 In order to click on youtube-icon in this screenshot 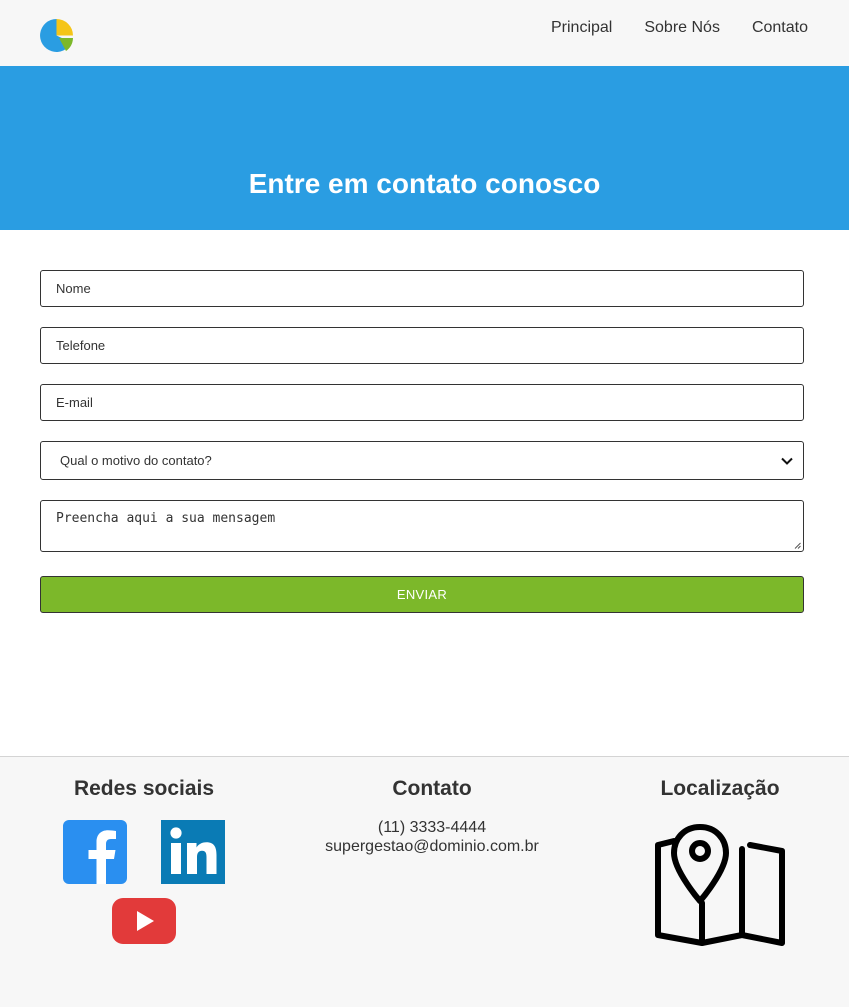, I will do `click(144, 921)`.